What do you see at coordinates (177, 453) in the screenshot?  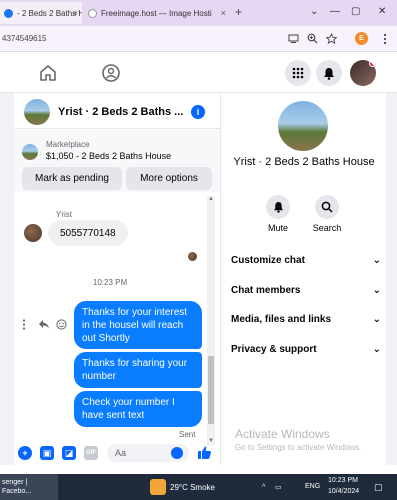 I see `emoji-icon` at bounding box center [177, 453].